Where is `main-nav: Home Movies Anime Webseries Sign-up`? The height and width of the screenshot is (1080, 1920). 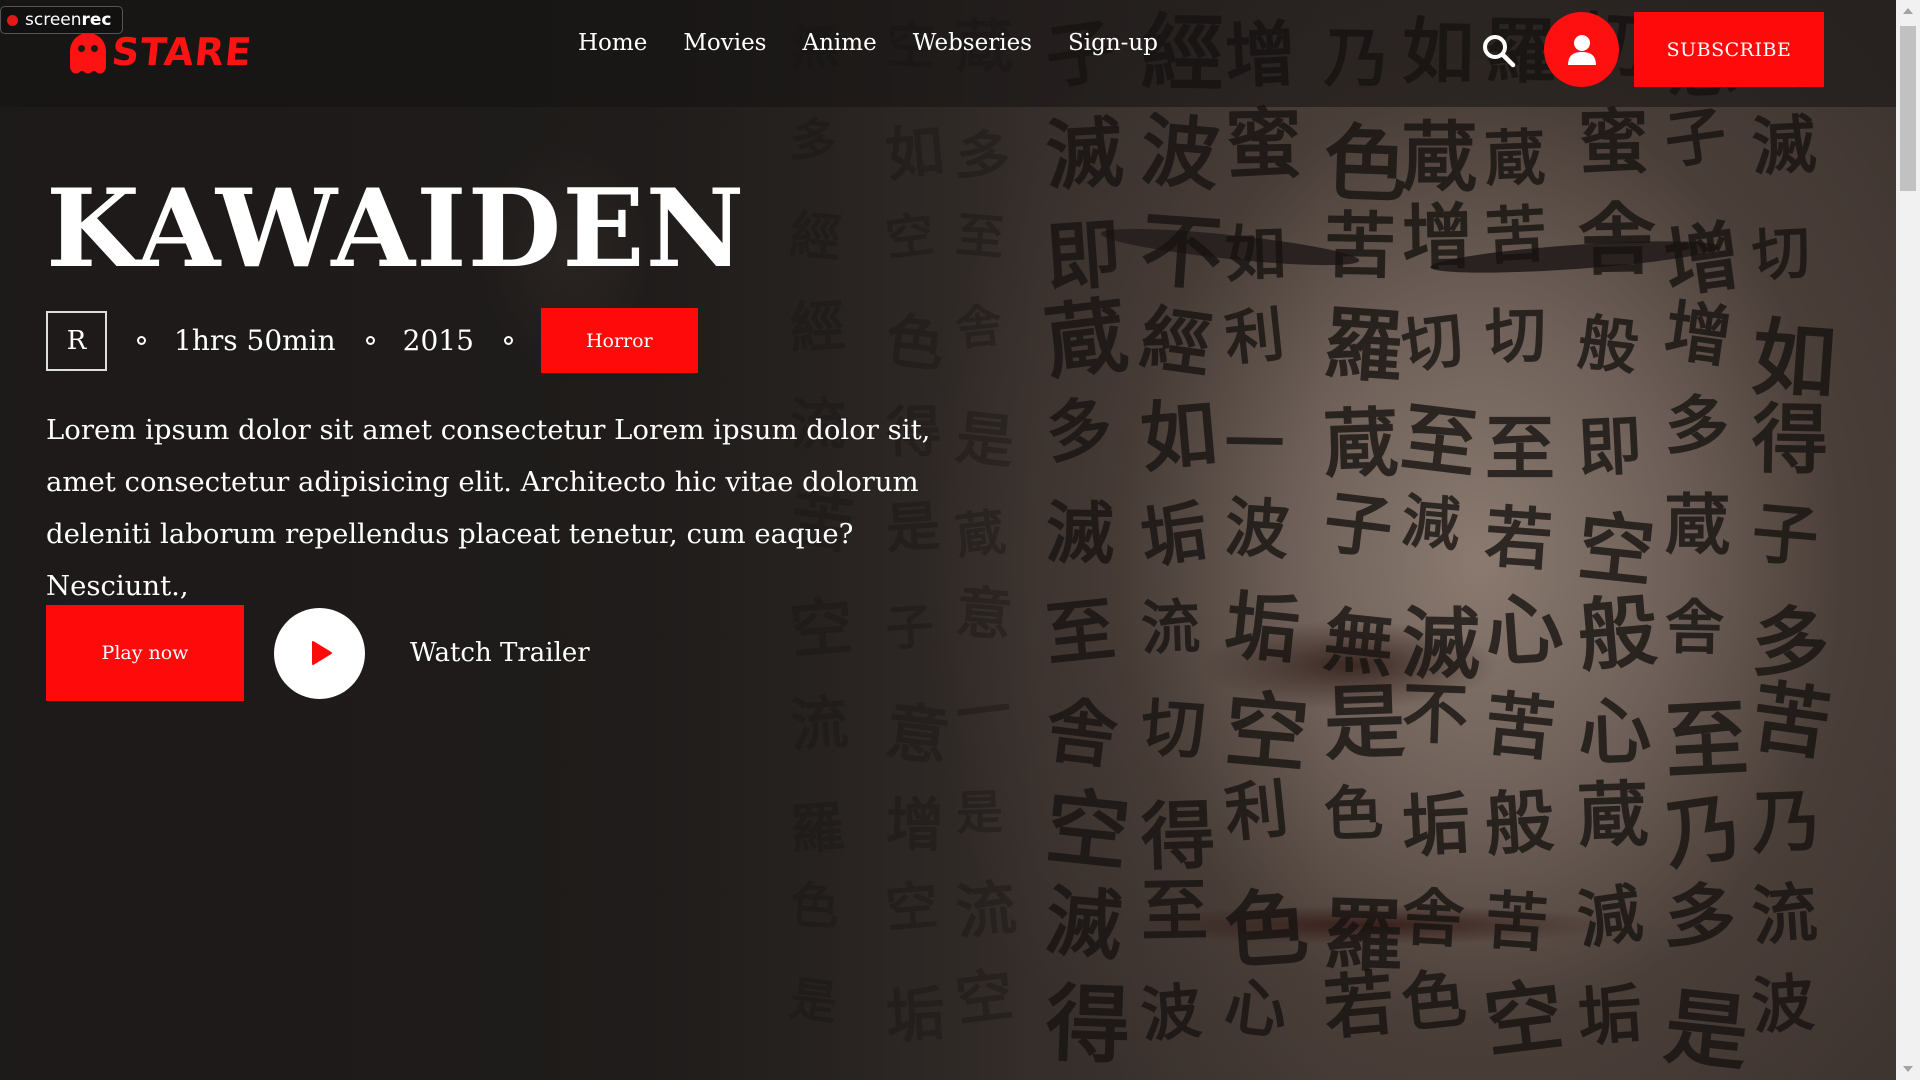
main-nav: Home Movies Anime Webseries Sign-up is located at coordinates (868, 43).